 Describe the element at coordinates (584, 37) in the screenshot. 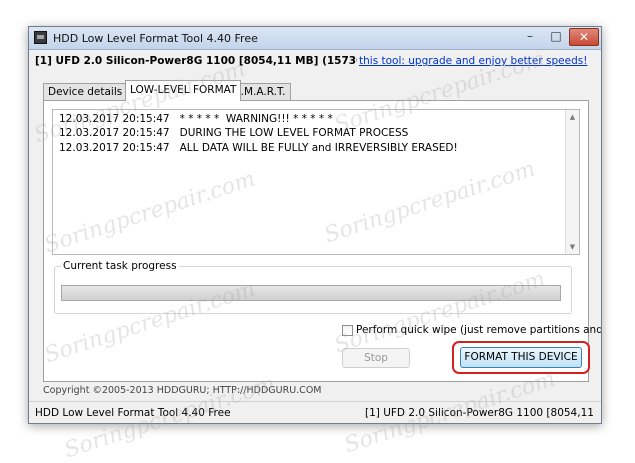

I see `close-button: ✕` at that location.